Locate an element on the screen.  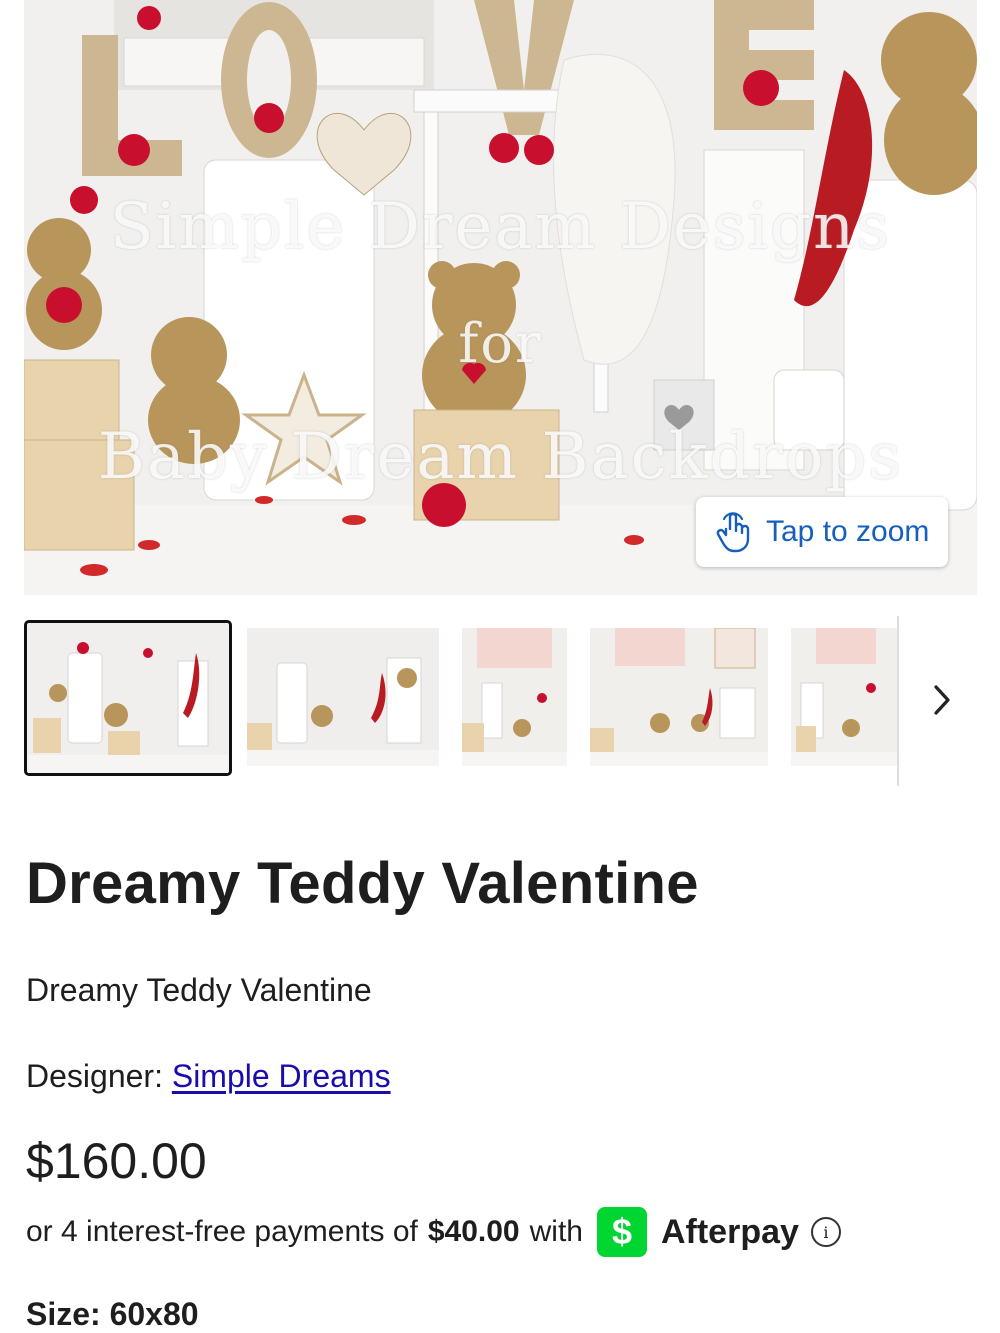
tap-to-zoom-button: Tap to zoom is located at coordinates (822, 532).